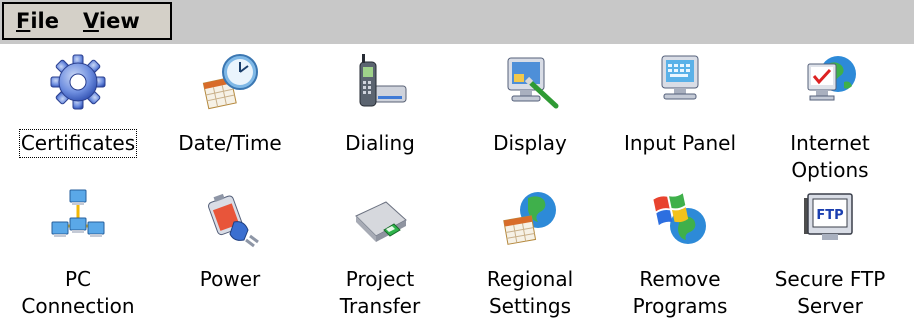  Describe the element at coordinates (530, 279) in the screenshot. I see `item-label: Regional` at that location.